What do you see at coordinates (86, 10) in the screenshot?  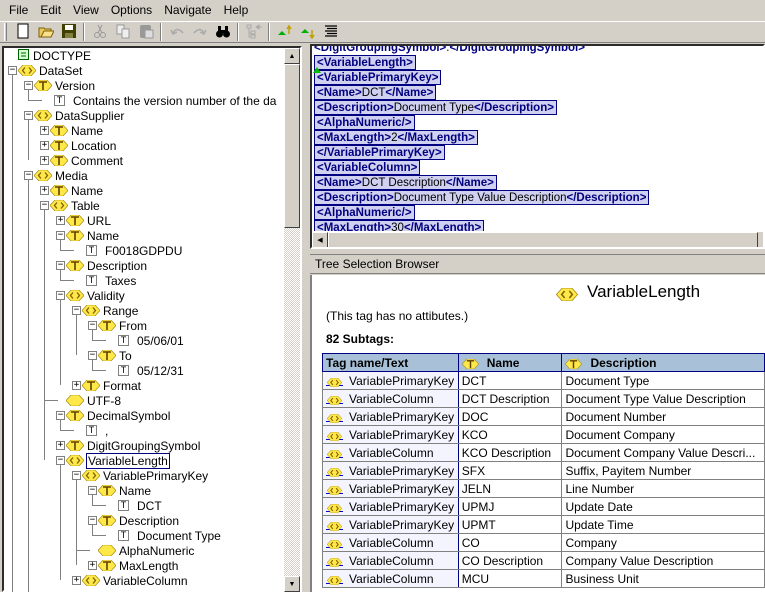 I see `menu-view: View` at bounding box center [86, 10].